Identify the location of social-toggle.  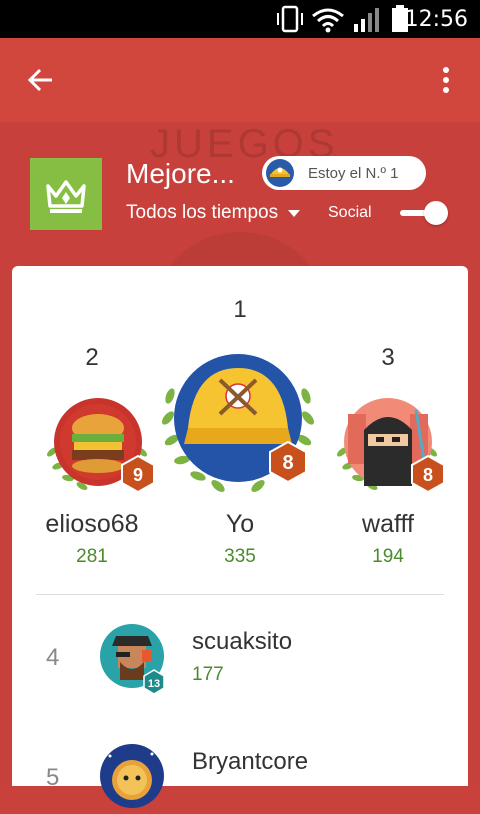
(436, 213).